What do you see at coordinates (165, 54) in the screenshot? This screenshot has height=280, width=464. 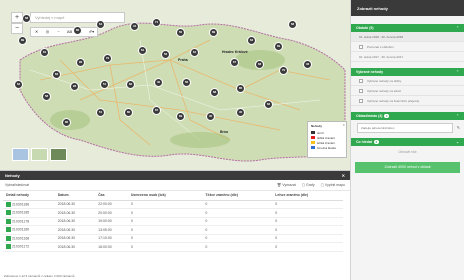 I see `accident-cluster-marker: 52` at bounding box center [165, 54].